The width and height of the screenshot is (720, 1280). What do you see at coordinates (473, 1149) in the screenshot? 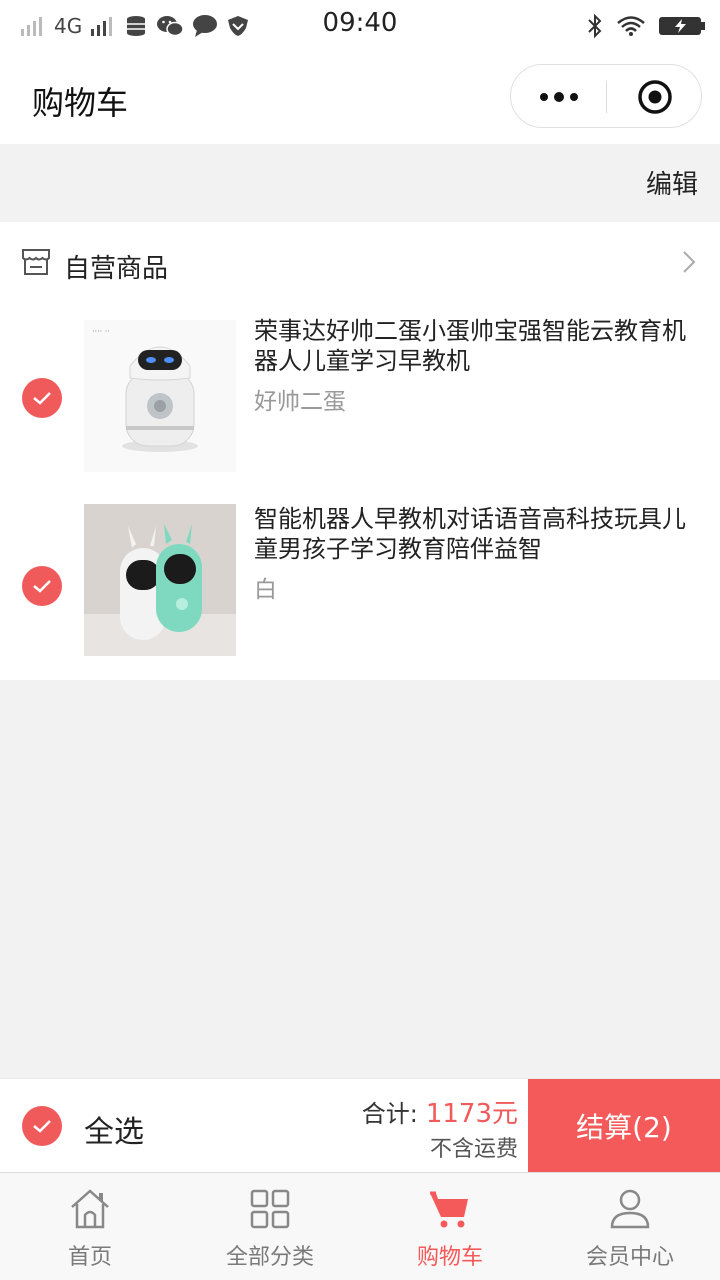
I see `shipping-note: 不含运费` at bounding box center [473, 1149].